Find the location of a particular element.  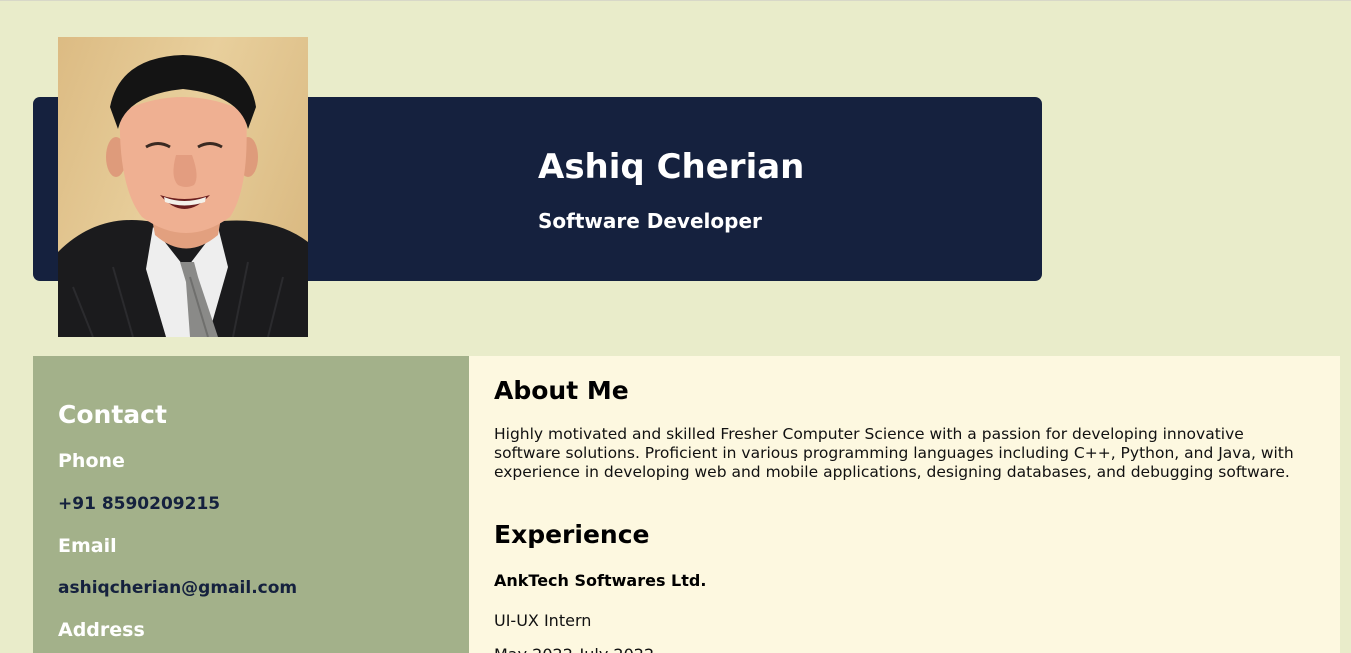

profile-photo is located at coordinates (183, 187).